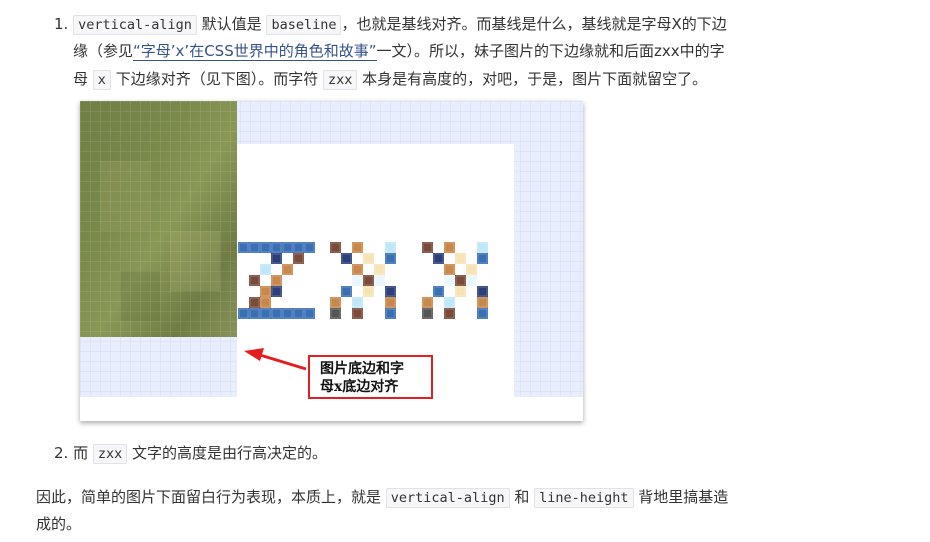  Describe the element at coordinates (681, 497) in the screenshot. I see `text: 背地里搞基造` at that location.